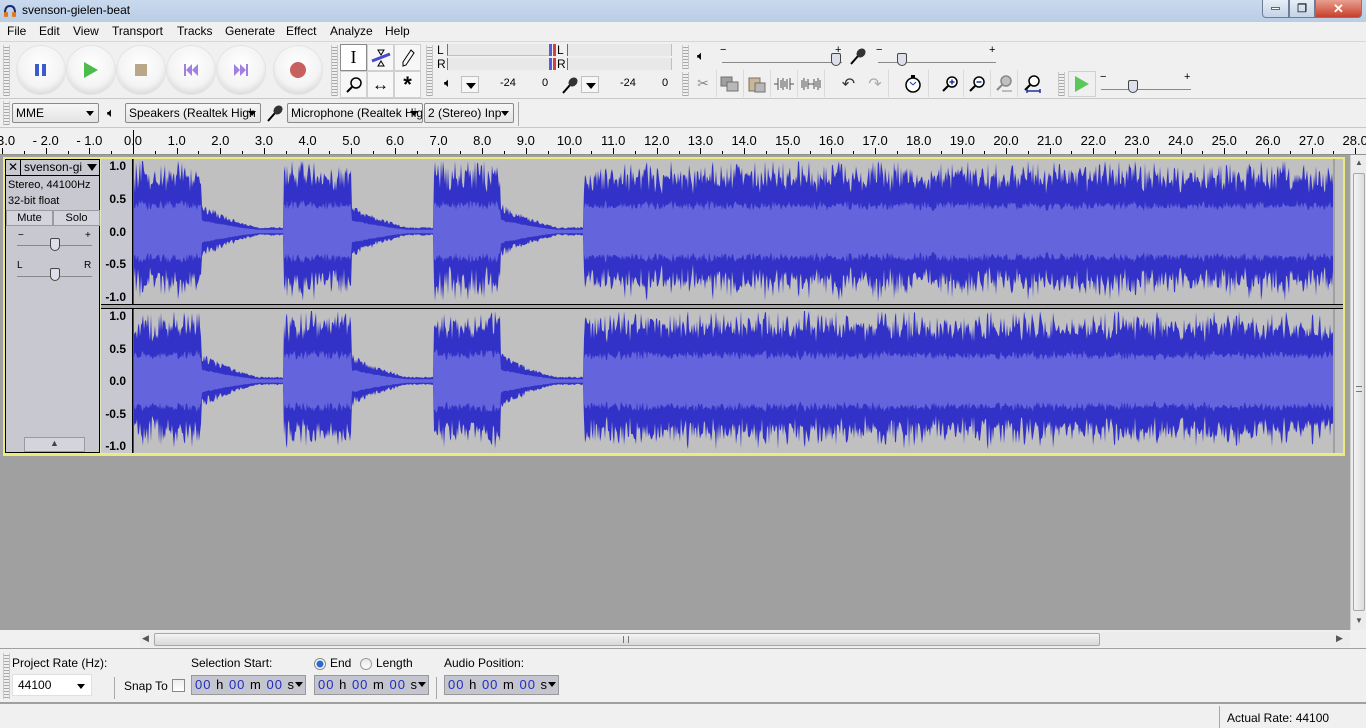 This screenshot has height=728, width=1366. What do you see at coordinates (429, 70) in the screenshot?
I see `meter-toolbar-grip` at bounding box center [429, 70].